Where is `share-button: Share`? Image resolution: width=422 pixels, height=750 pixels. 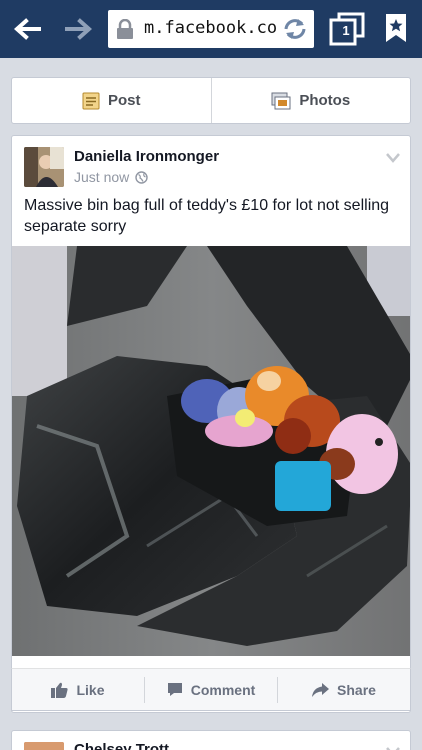 share-button: Share is located at coordinates (343, 689).